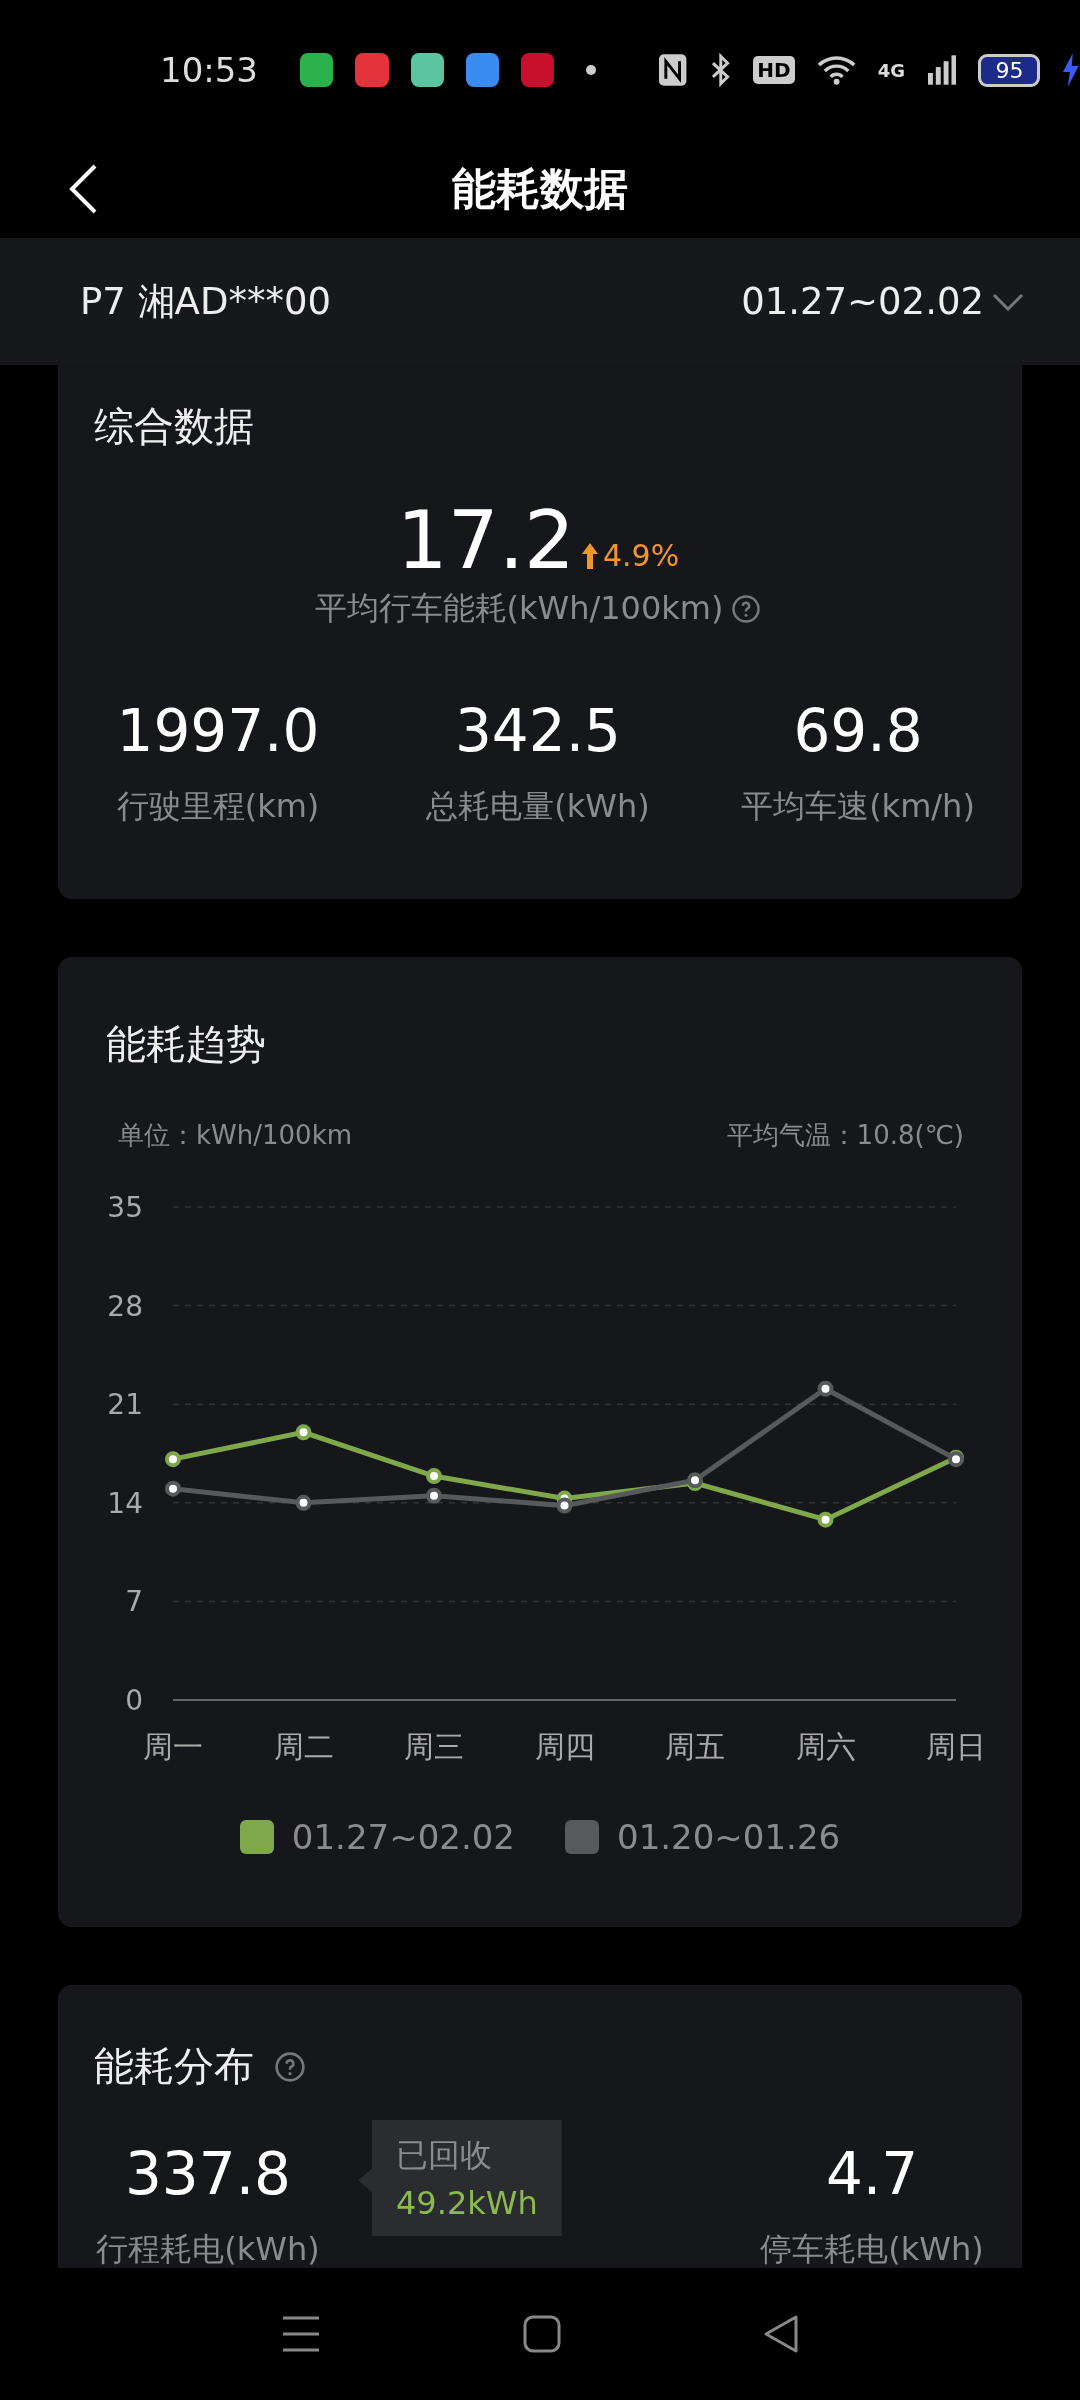  I want to click on legend-label: 01.27~02.02, so click(403, 1837).